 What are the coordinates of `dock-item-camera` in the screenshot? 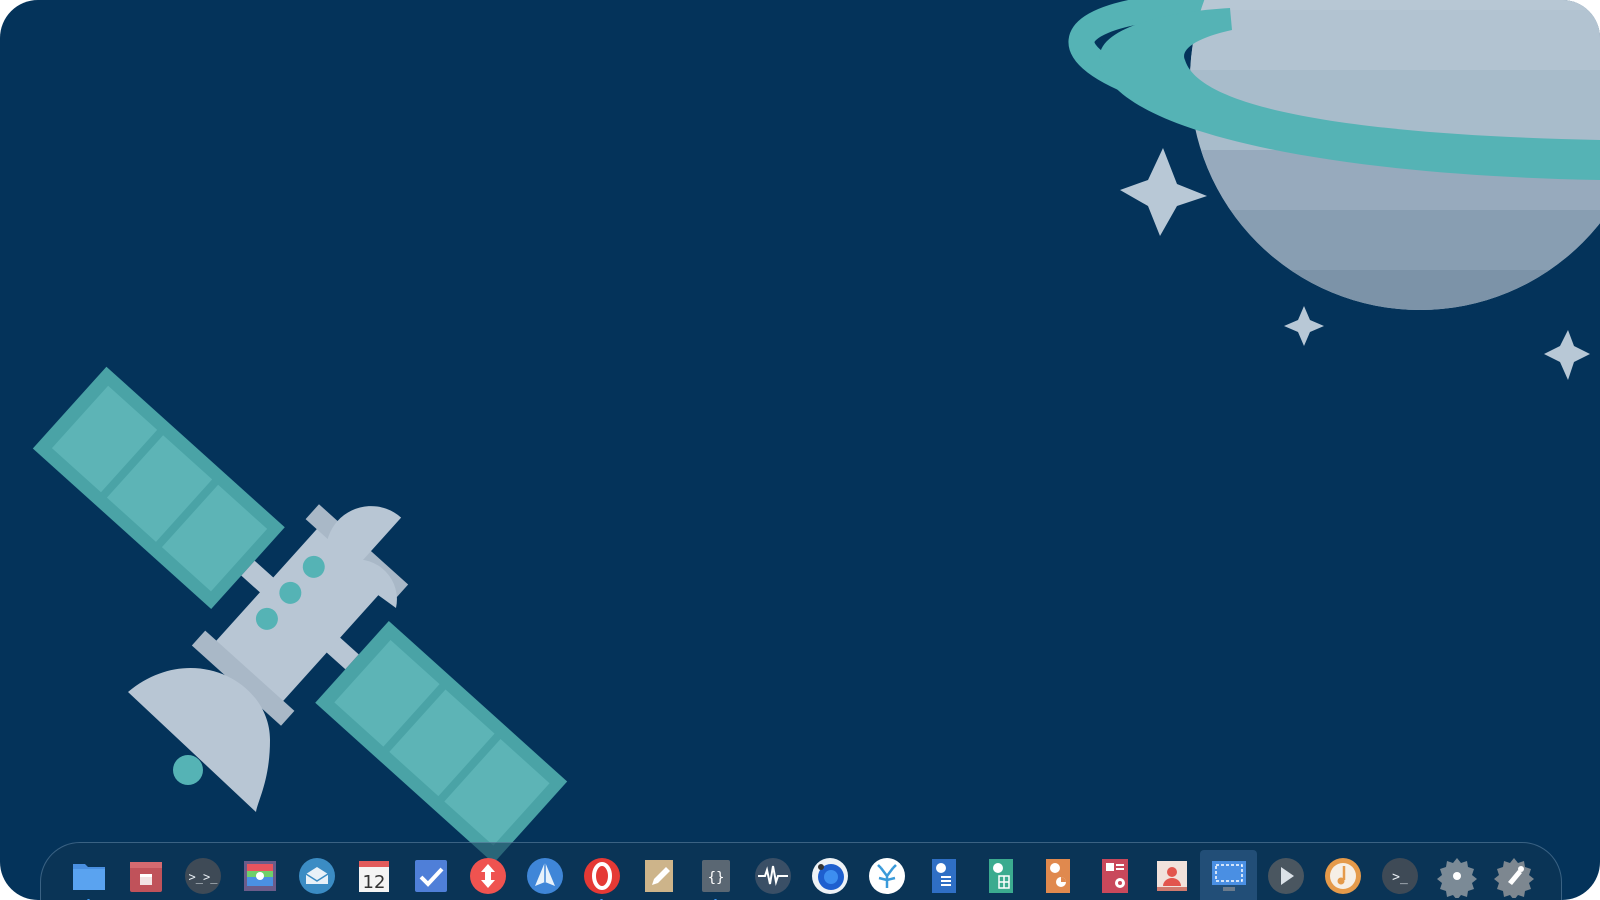 It's located at (829, 875).